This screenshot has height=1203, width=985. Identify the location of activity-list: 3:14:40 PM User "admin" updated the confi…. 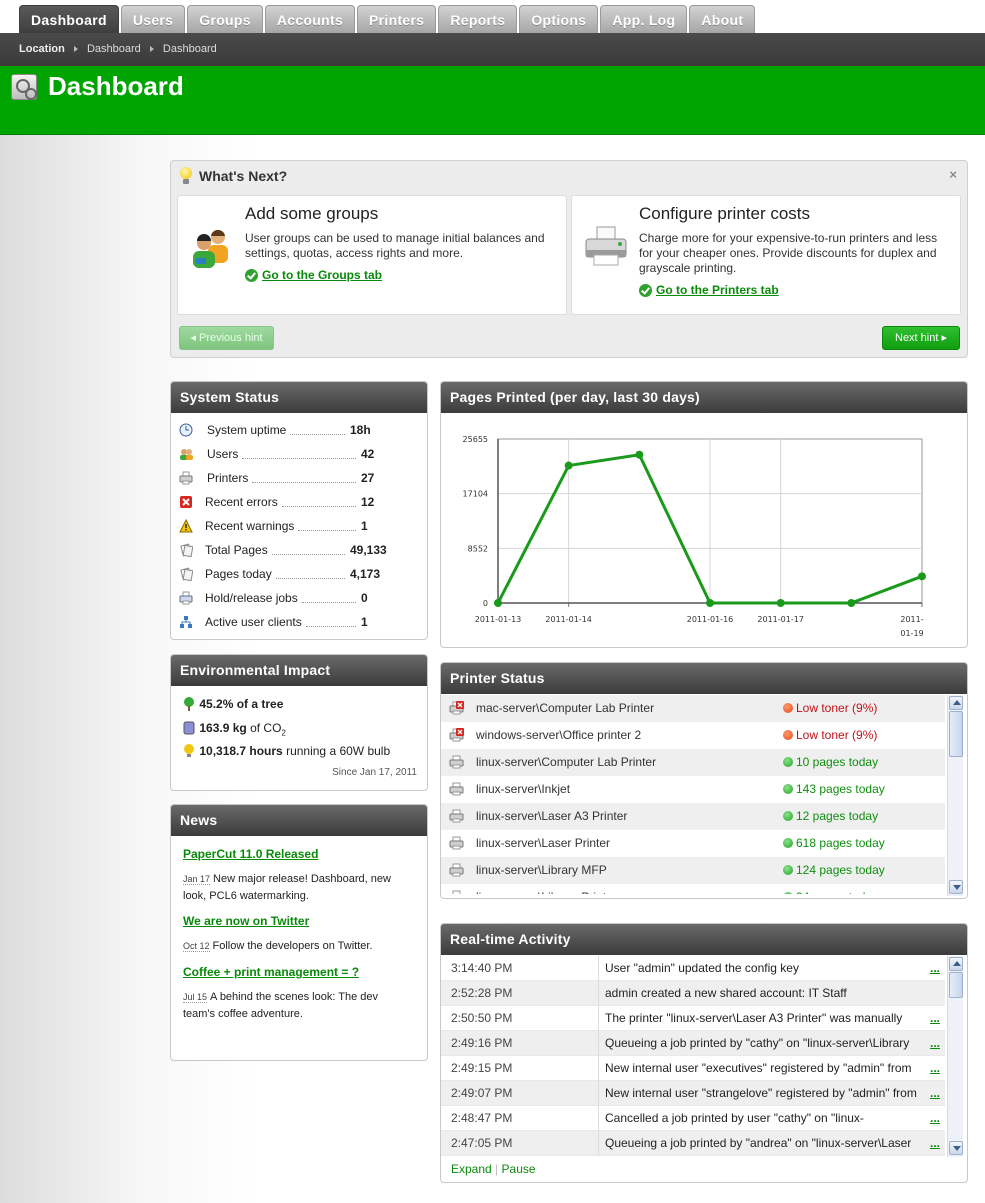
(694, 1056).